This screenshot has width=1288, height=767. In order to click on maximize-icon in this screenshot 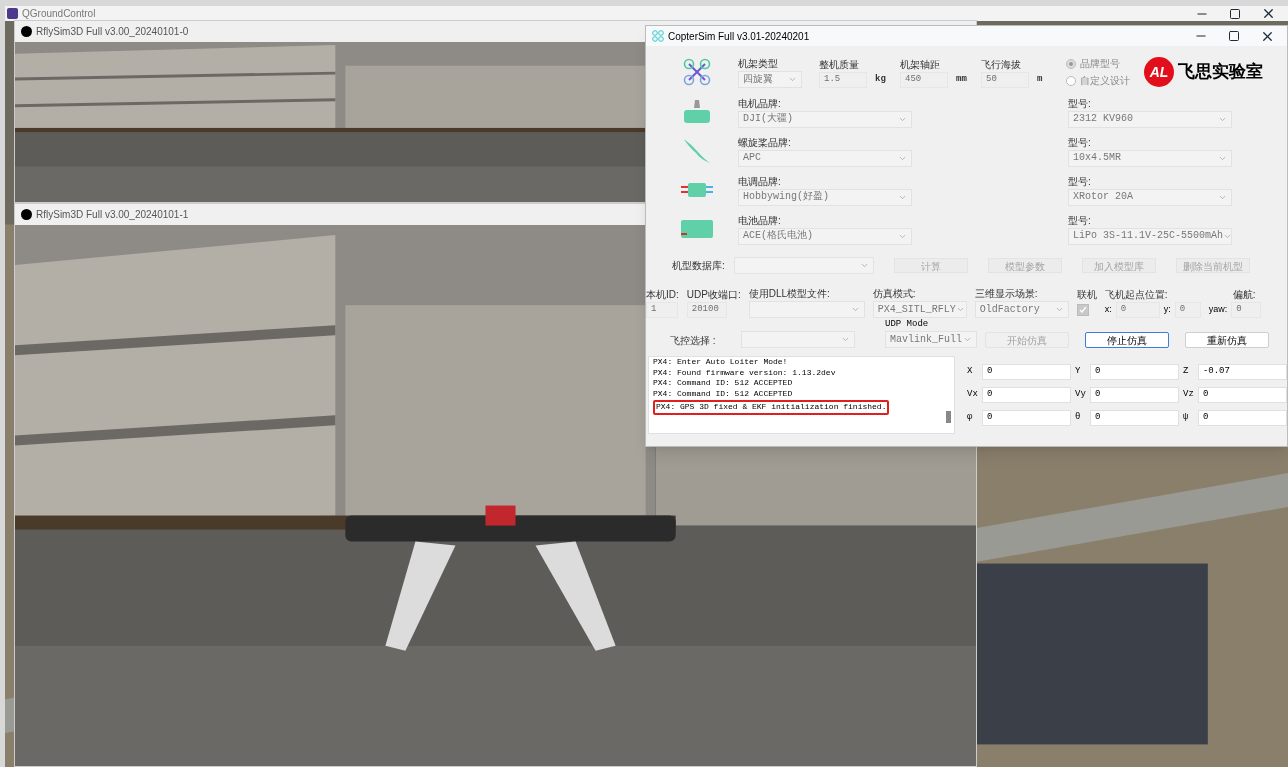, I will do `click(1235, 13)`.